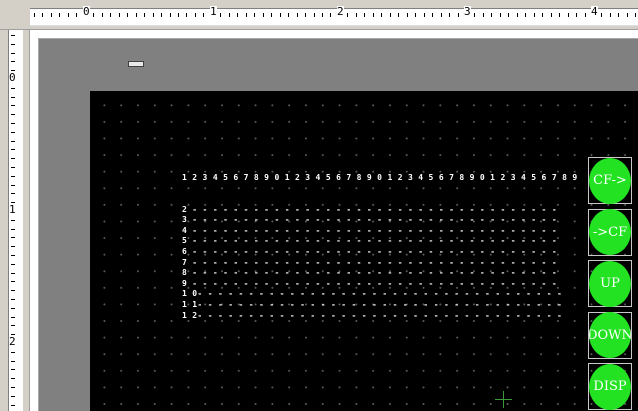  What do you see at coordinates (12, 77) in the screenshot?
I see `ruler-label: 0` at bounding box center [12, 77].